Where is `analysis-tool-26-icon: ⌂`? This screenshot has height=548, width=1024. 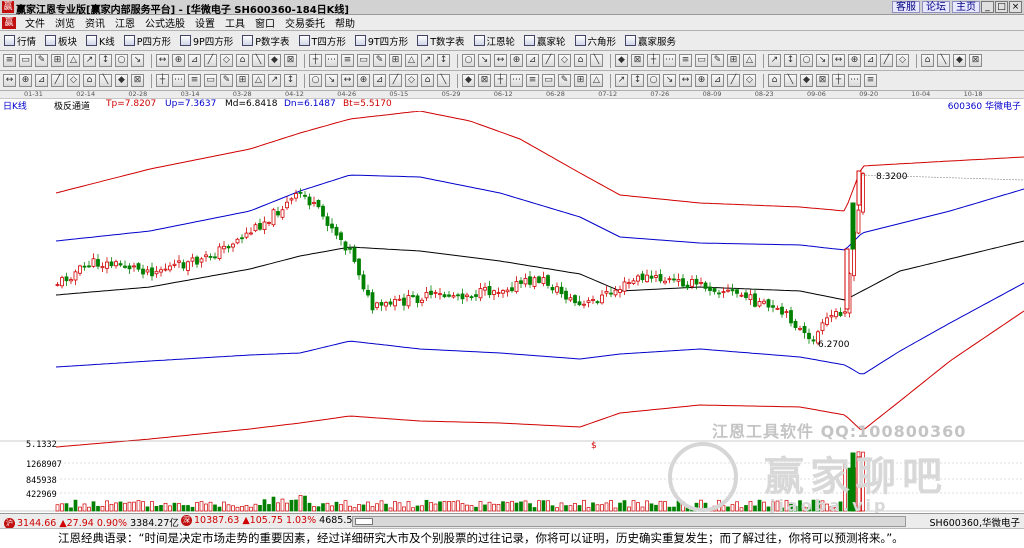
analysis-tool-26-icon: ⌂ is located at coordinates (427, 80).